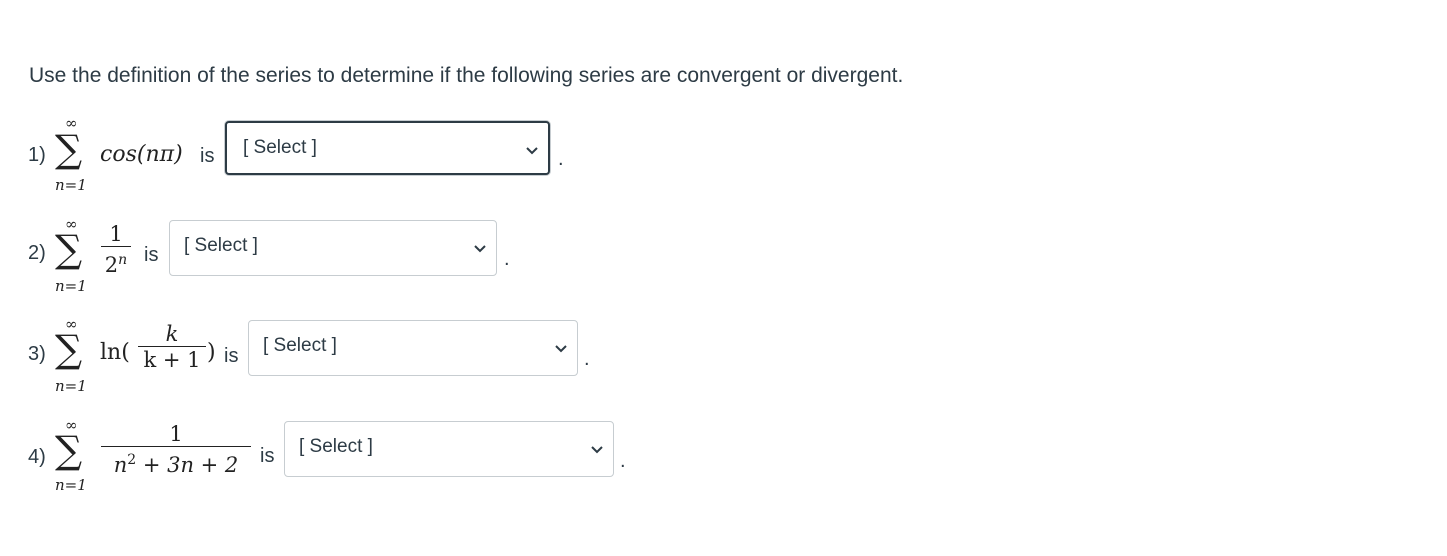 The height and width of the screenshot is (556, 1447). Describe the element at coordinates (111, 265) in the screenshot. I see `denominator-base: 2` at that location.